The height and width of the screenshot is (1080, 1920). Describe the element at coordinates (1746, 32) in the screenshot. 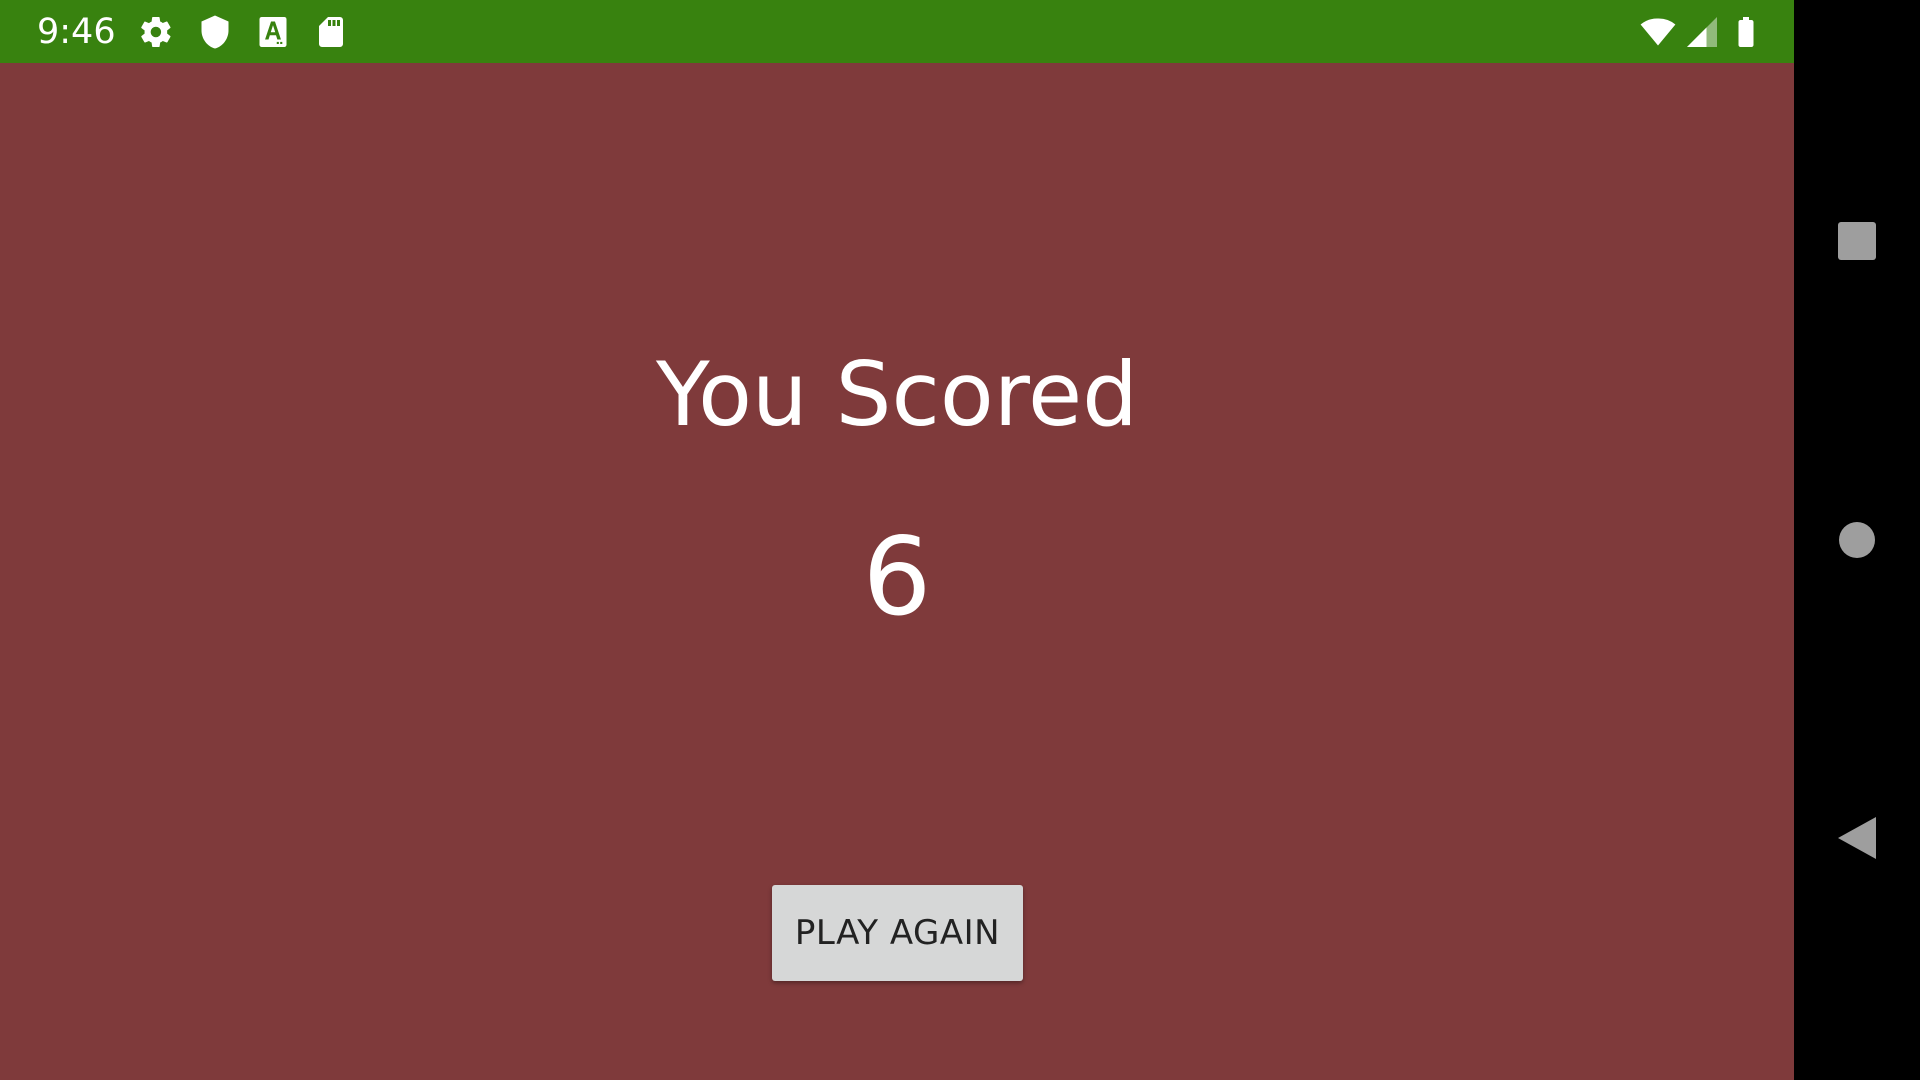

I see `battery-icon` at that location.